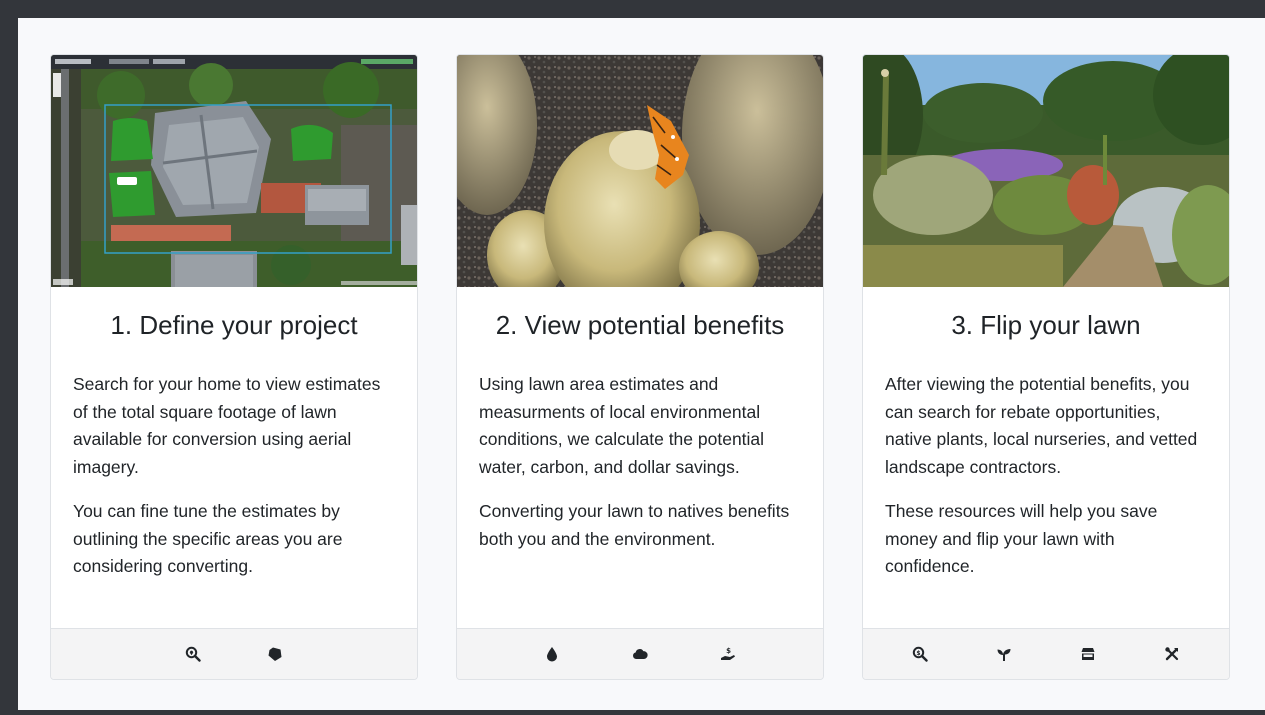 The width and height of the screenshot is (1265, 715). Describe the element at coordinates (1046, 171) in the screenshot. I see `native-garden-image` at that location.